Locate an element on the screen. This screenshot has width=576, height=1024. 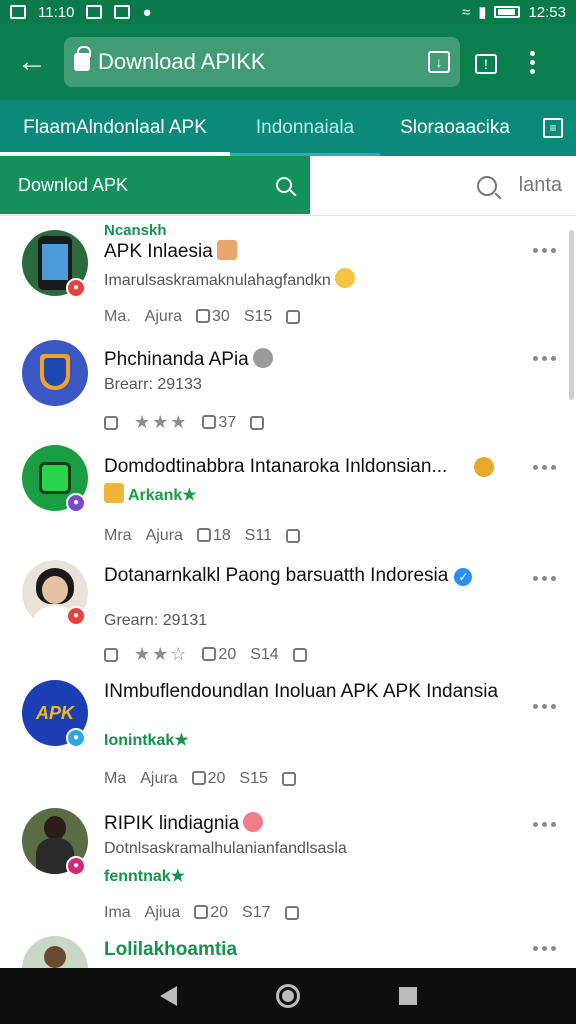
item-subtitle: Ionintkak★ is located at coordinates (146, 740).